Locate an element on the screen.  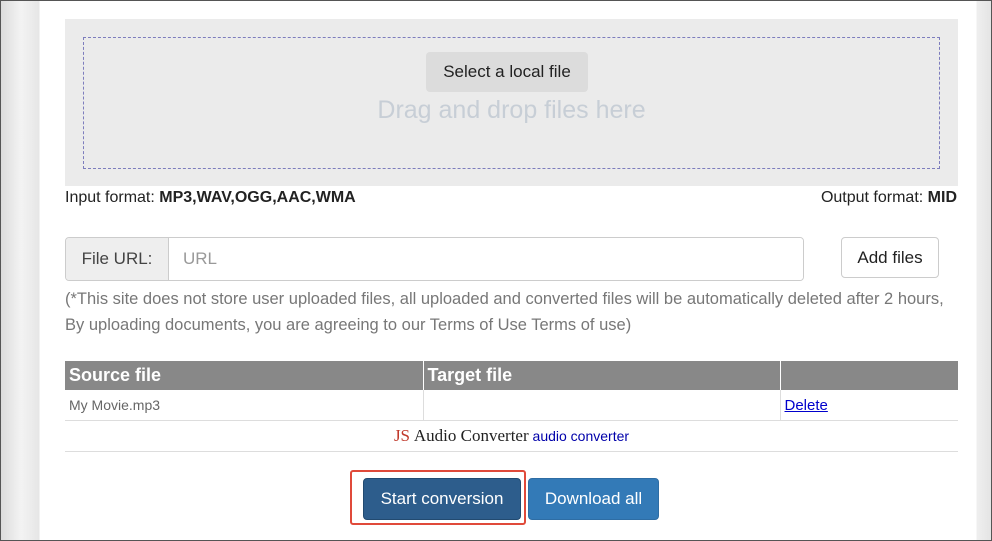
output-format: Output format: MID is located at coordinates (889, 198).